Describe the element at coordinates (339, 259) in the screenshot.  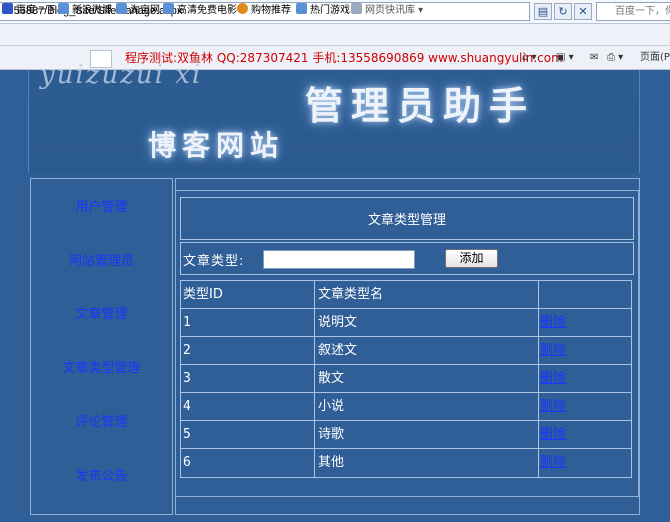
I see `type-name-input` at that location.